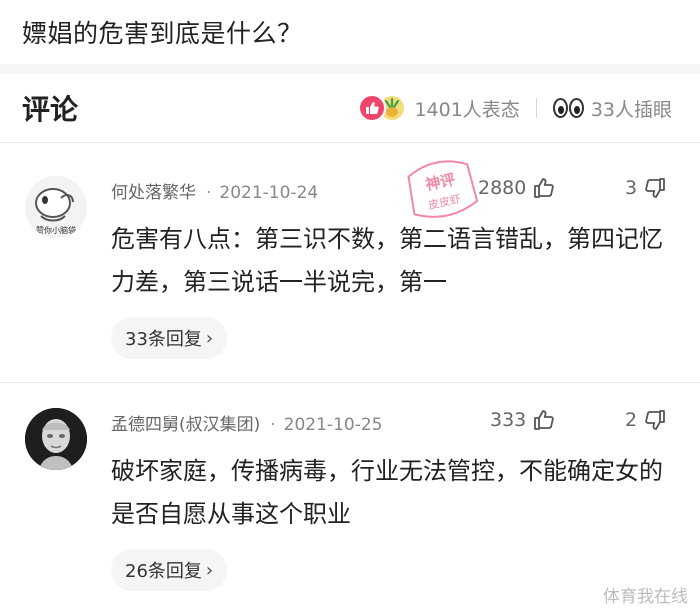 The height and width of the screenshot is (613, 700). Describe the element at coordinates (467, 109) in the screenshot. I see `reactions-count: 1401人表态` at that location.